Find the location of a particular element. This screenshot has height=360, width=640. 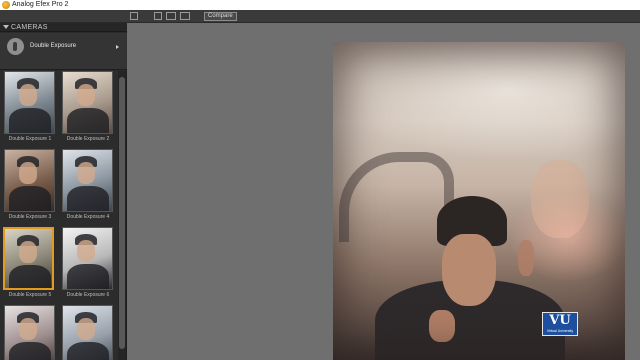

preset-label-3: Double Exposure 3 is located at coordinates (30, 217).